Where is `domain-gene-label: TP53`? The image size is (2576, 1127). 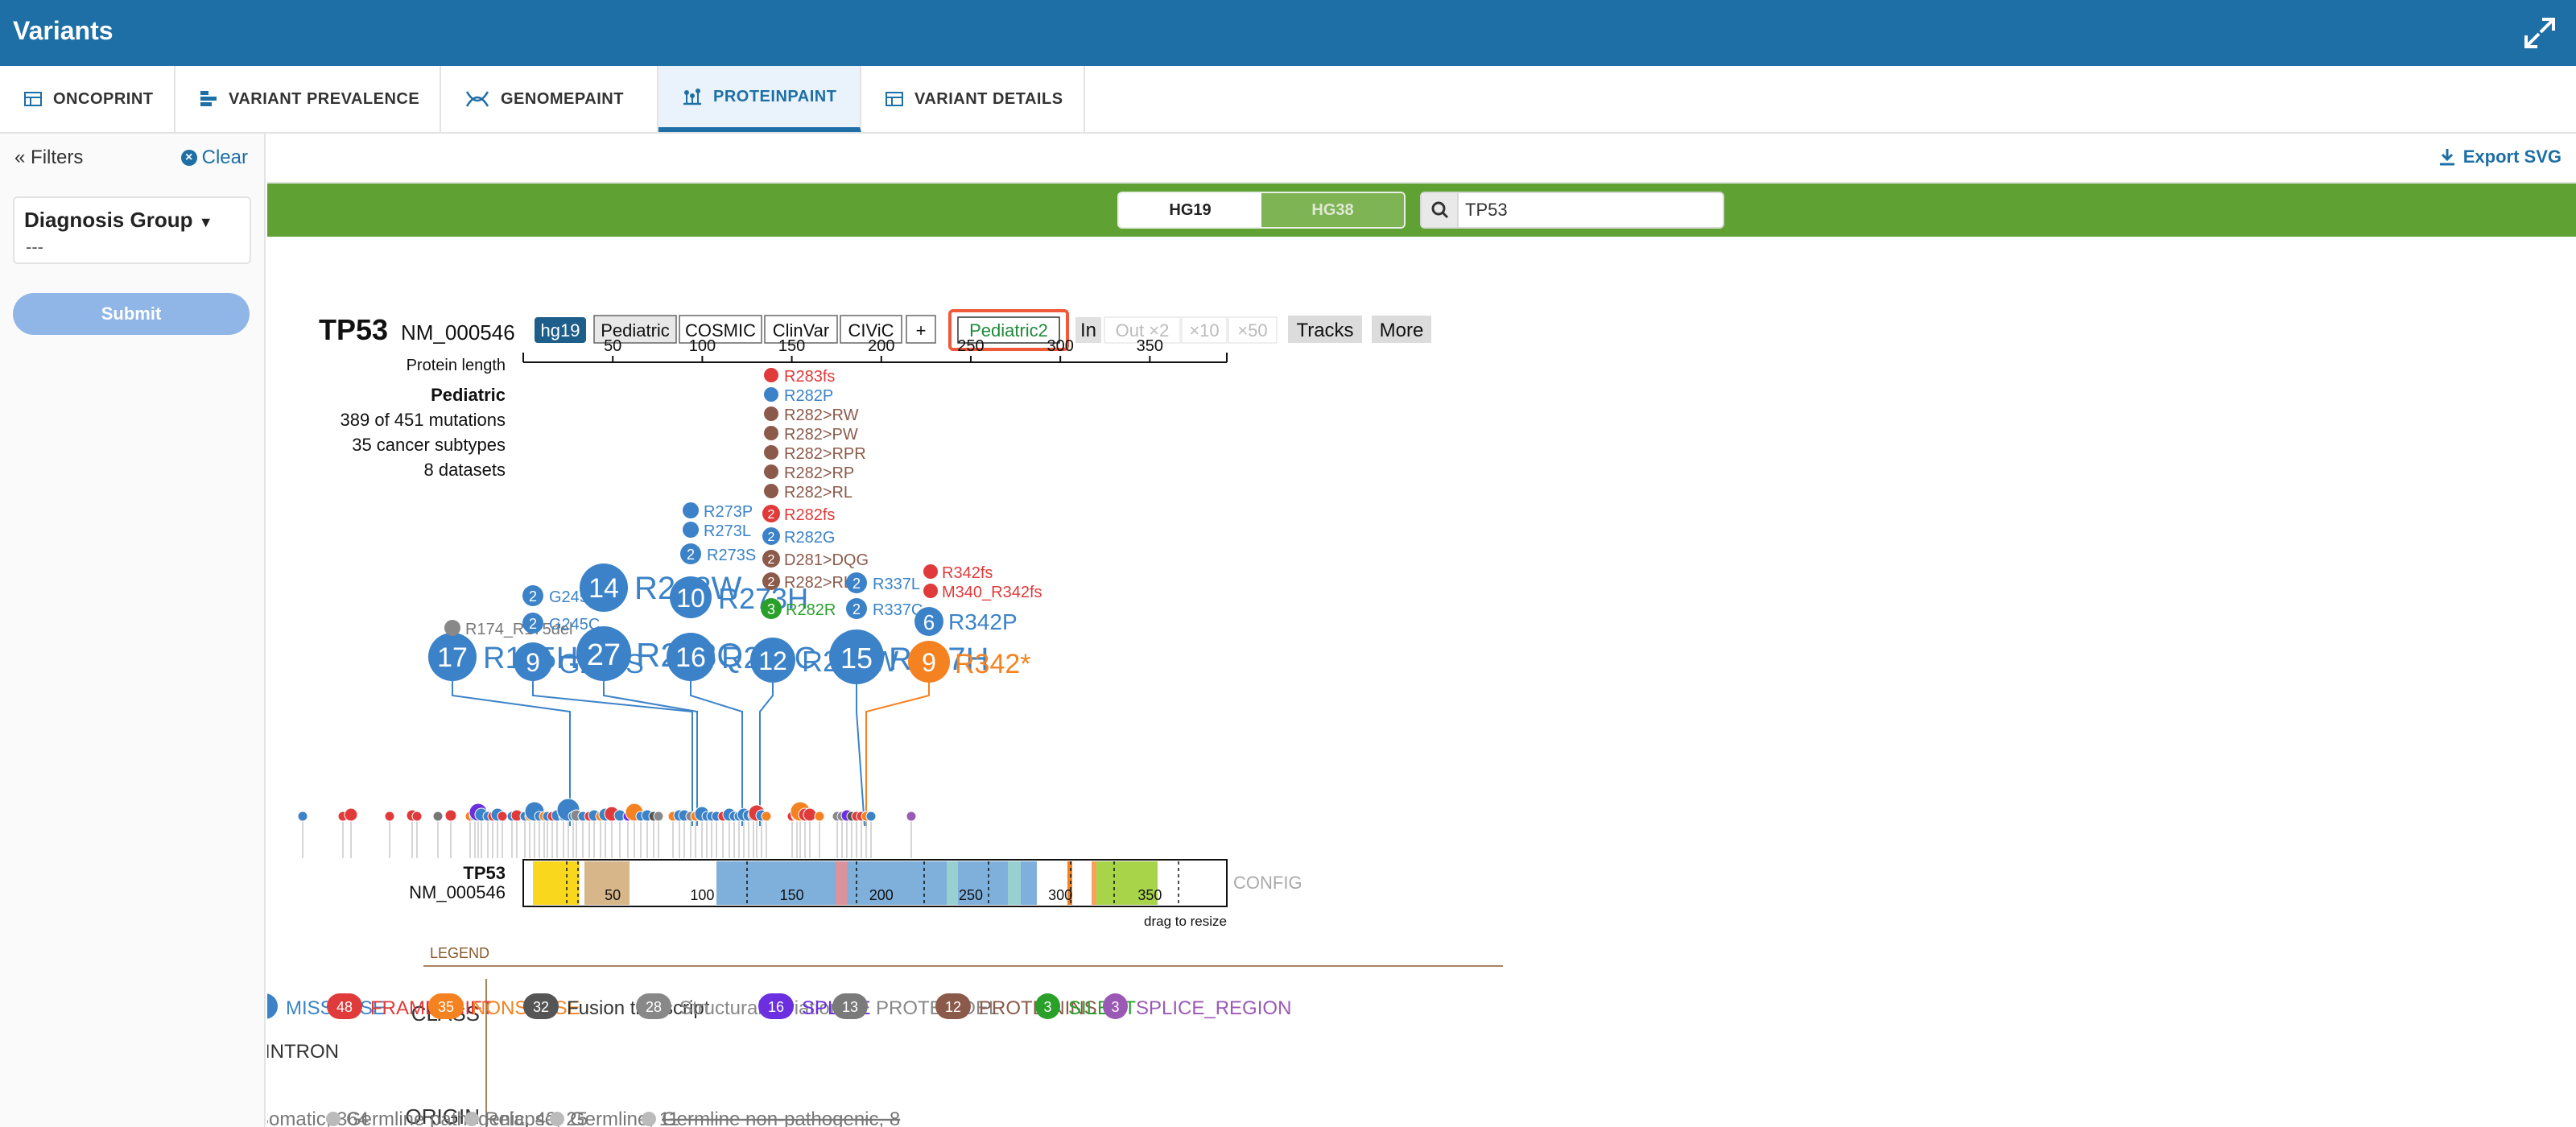
domain-gene-label: TP53 is located at coordinates (484, 873).